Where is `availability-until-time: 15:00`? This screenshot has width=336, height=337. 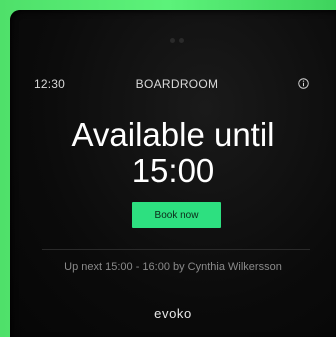 availability-until-time: 15:00 is located at coordinates (173, 170).